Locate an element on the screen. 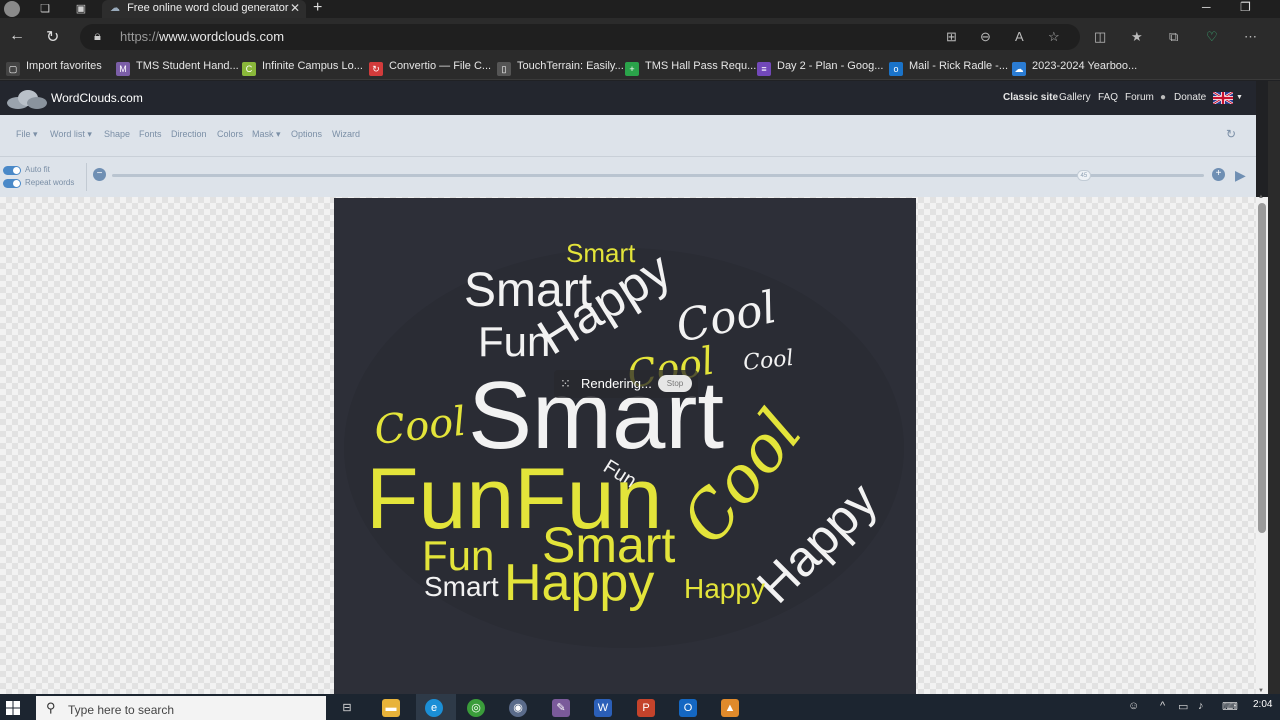 Image resolution: width=1280 pixels, height=720 pixels. favorite-star-icon: ☆ is located at coordinates (1054, 37).